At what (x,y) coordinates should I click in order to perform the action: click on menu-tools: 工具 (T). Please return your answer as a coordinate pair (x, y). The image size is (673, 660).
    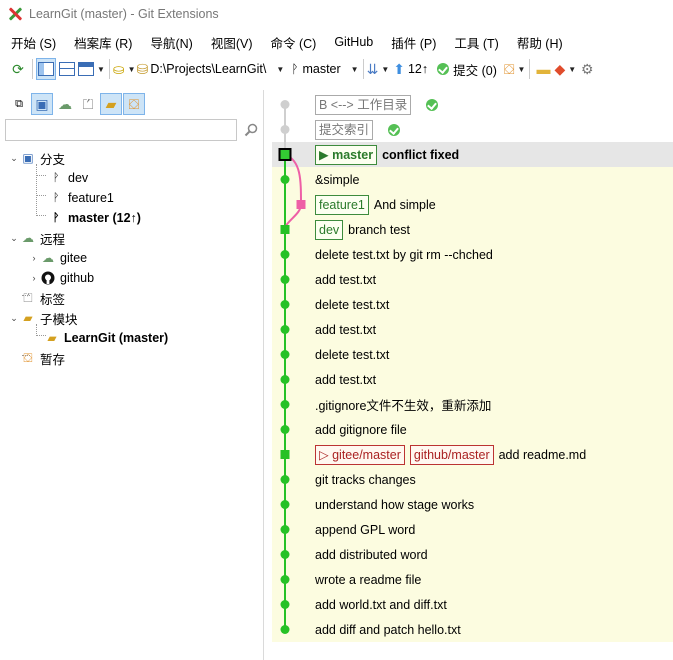
    Looking at the image, I should click on (476, 42).